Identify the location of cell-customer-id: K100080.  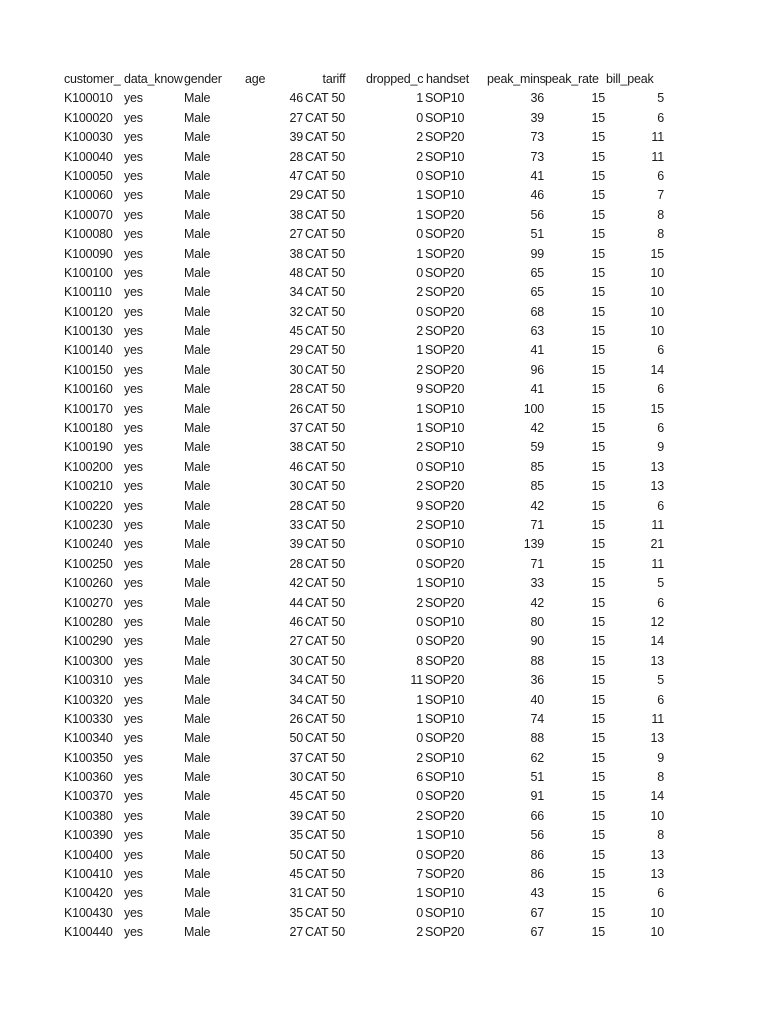
(88, 234).